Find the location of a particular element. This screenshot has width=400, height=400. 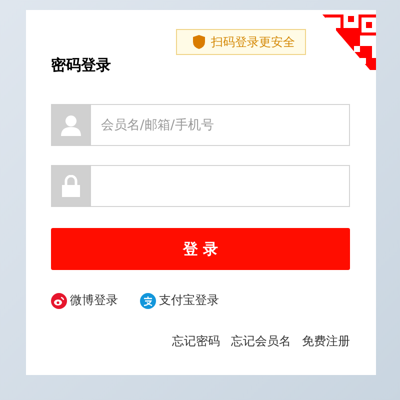

weibo-icon is located at coordinates (59, 300).